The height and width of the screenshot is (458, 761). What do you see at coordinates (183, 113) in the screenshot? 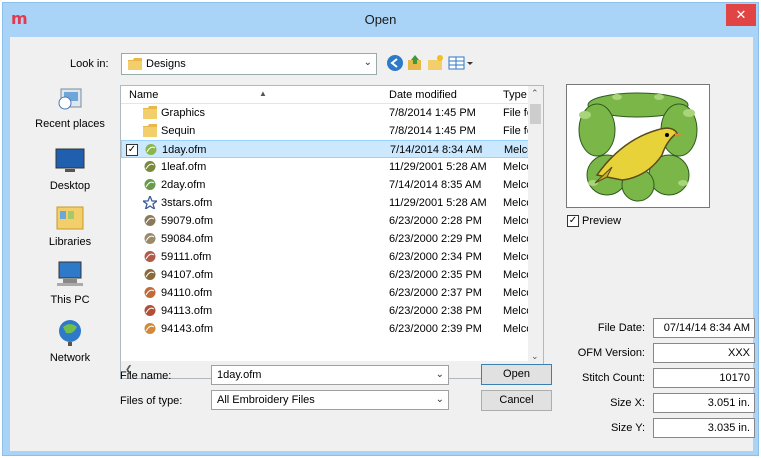
I see `file-name: Graphics` at bounding box center [183, 113].